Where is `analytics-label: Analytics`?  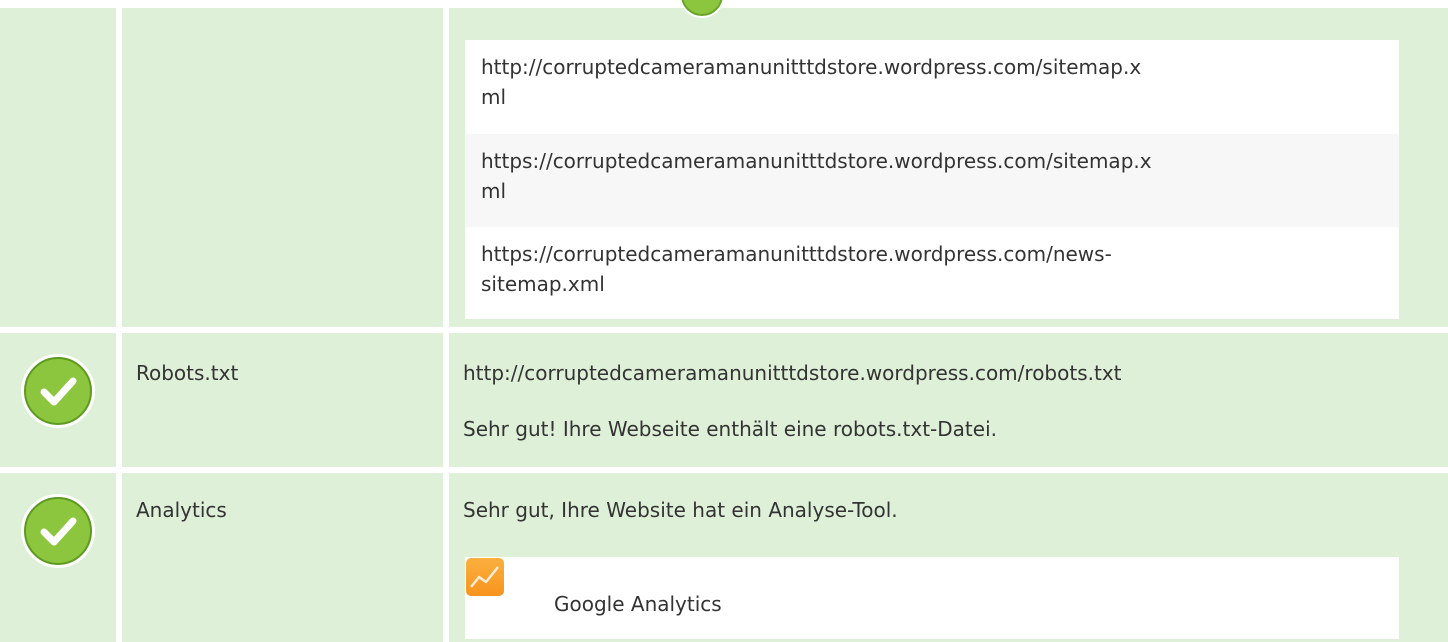 analytics-label: Analytics is located at coordinates (181, 510).